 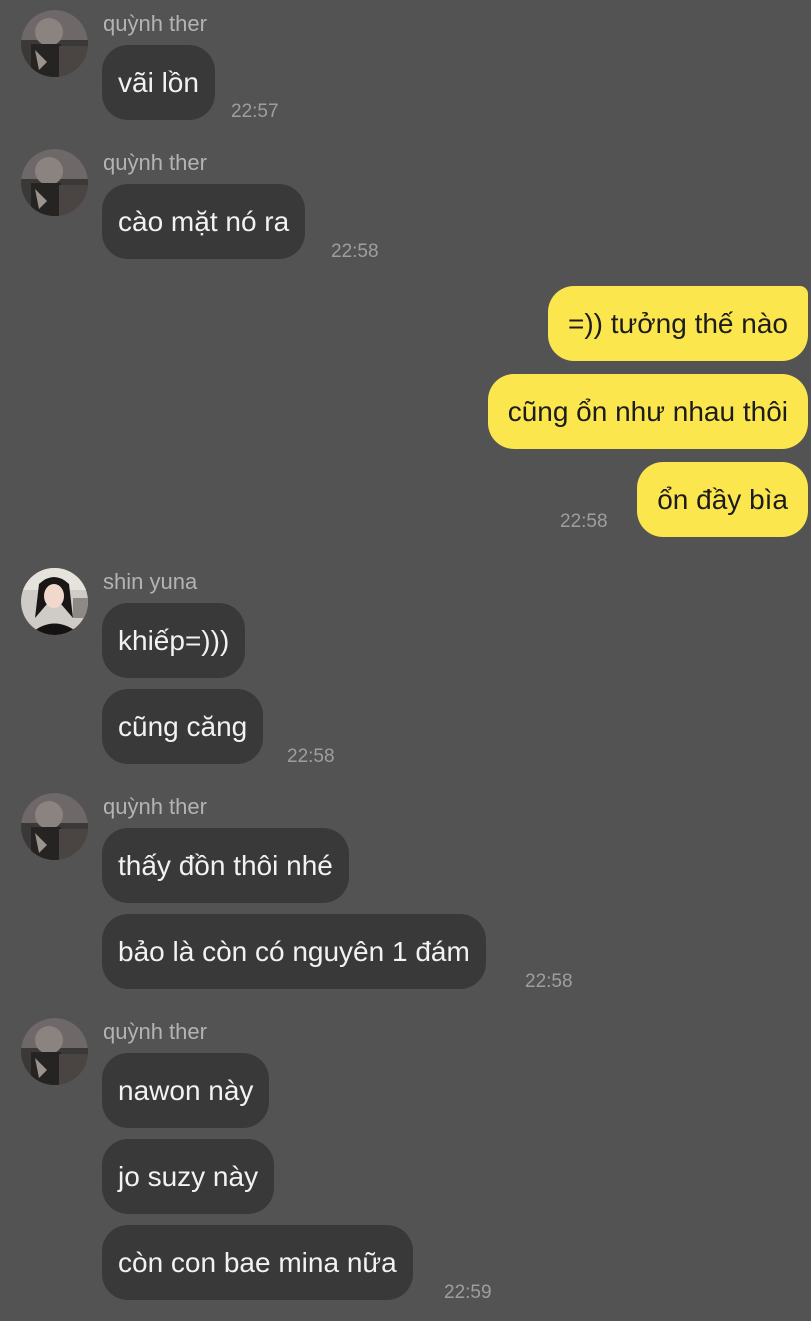 What do you see at coordinates (257, 1262) in the screenshot?
I see `message-bubble: còn con bae mina nữa` at bounding box center [257, 1262].